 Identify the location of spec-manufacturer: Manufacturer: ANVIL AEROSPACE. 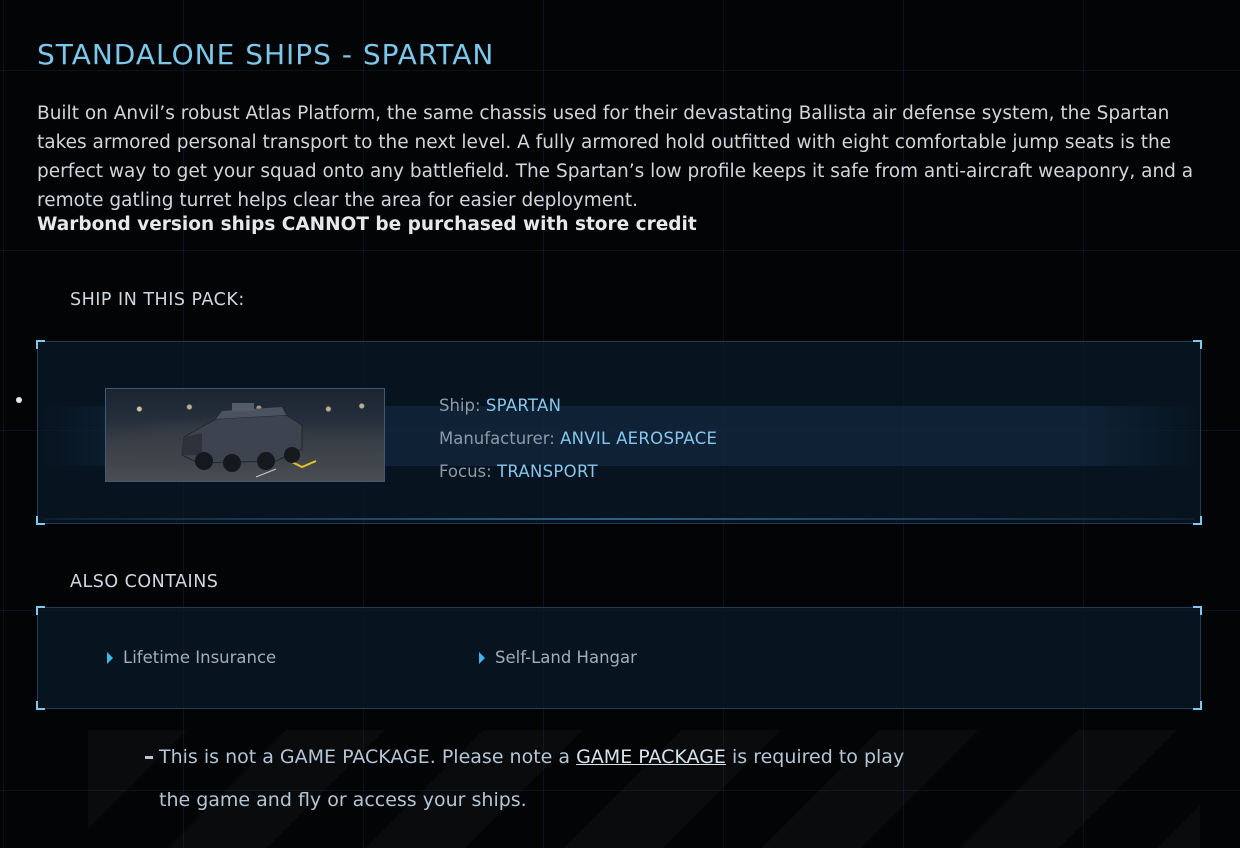
(578, 438).